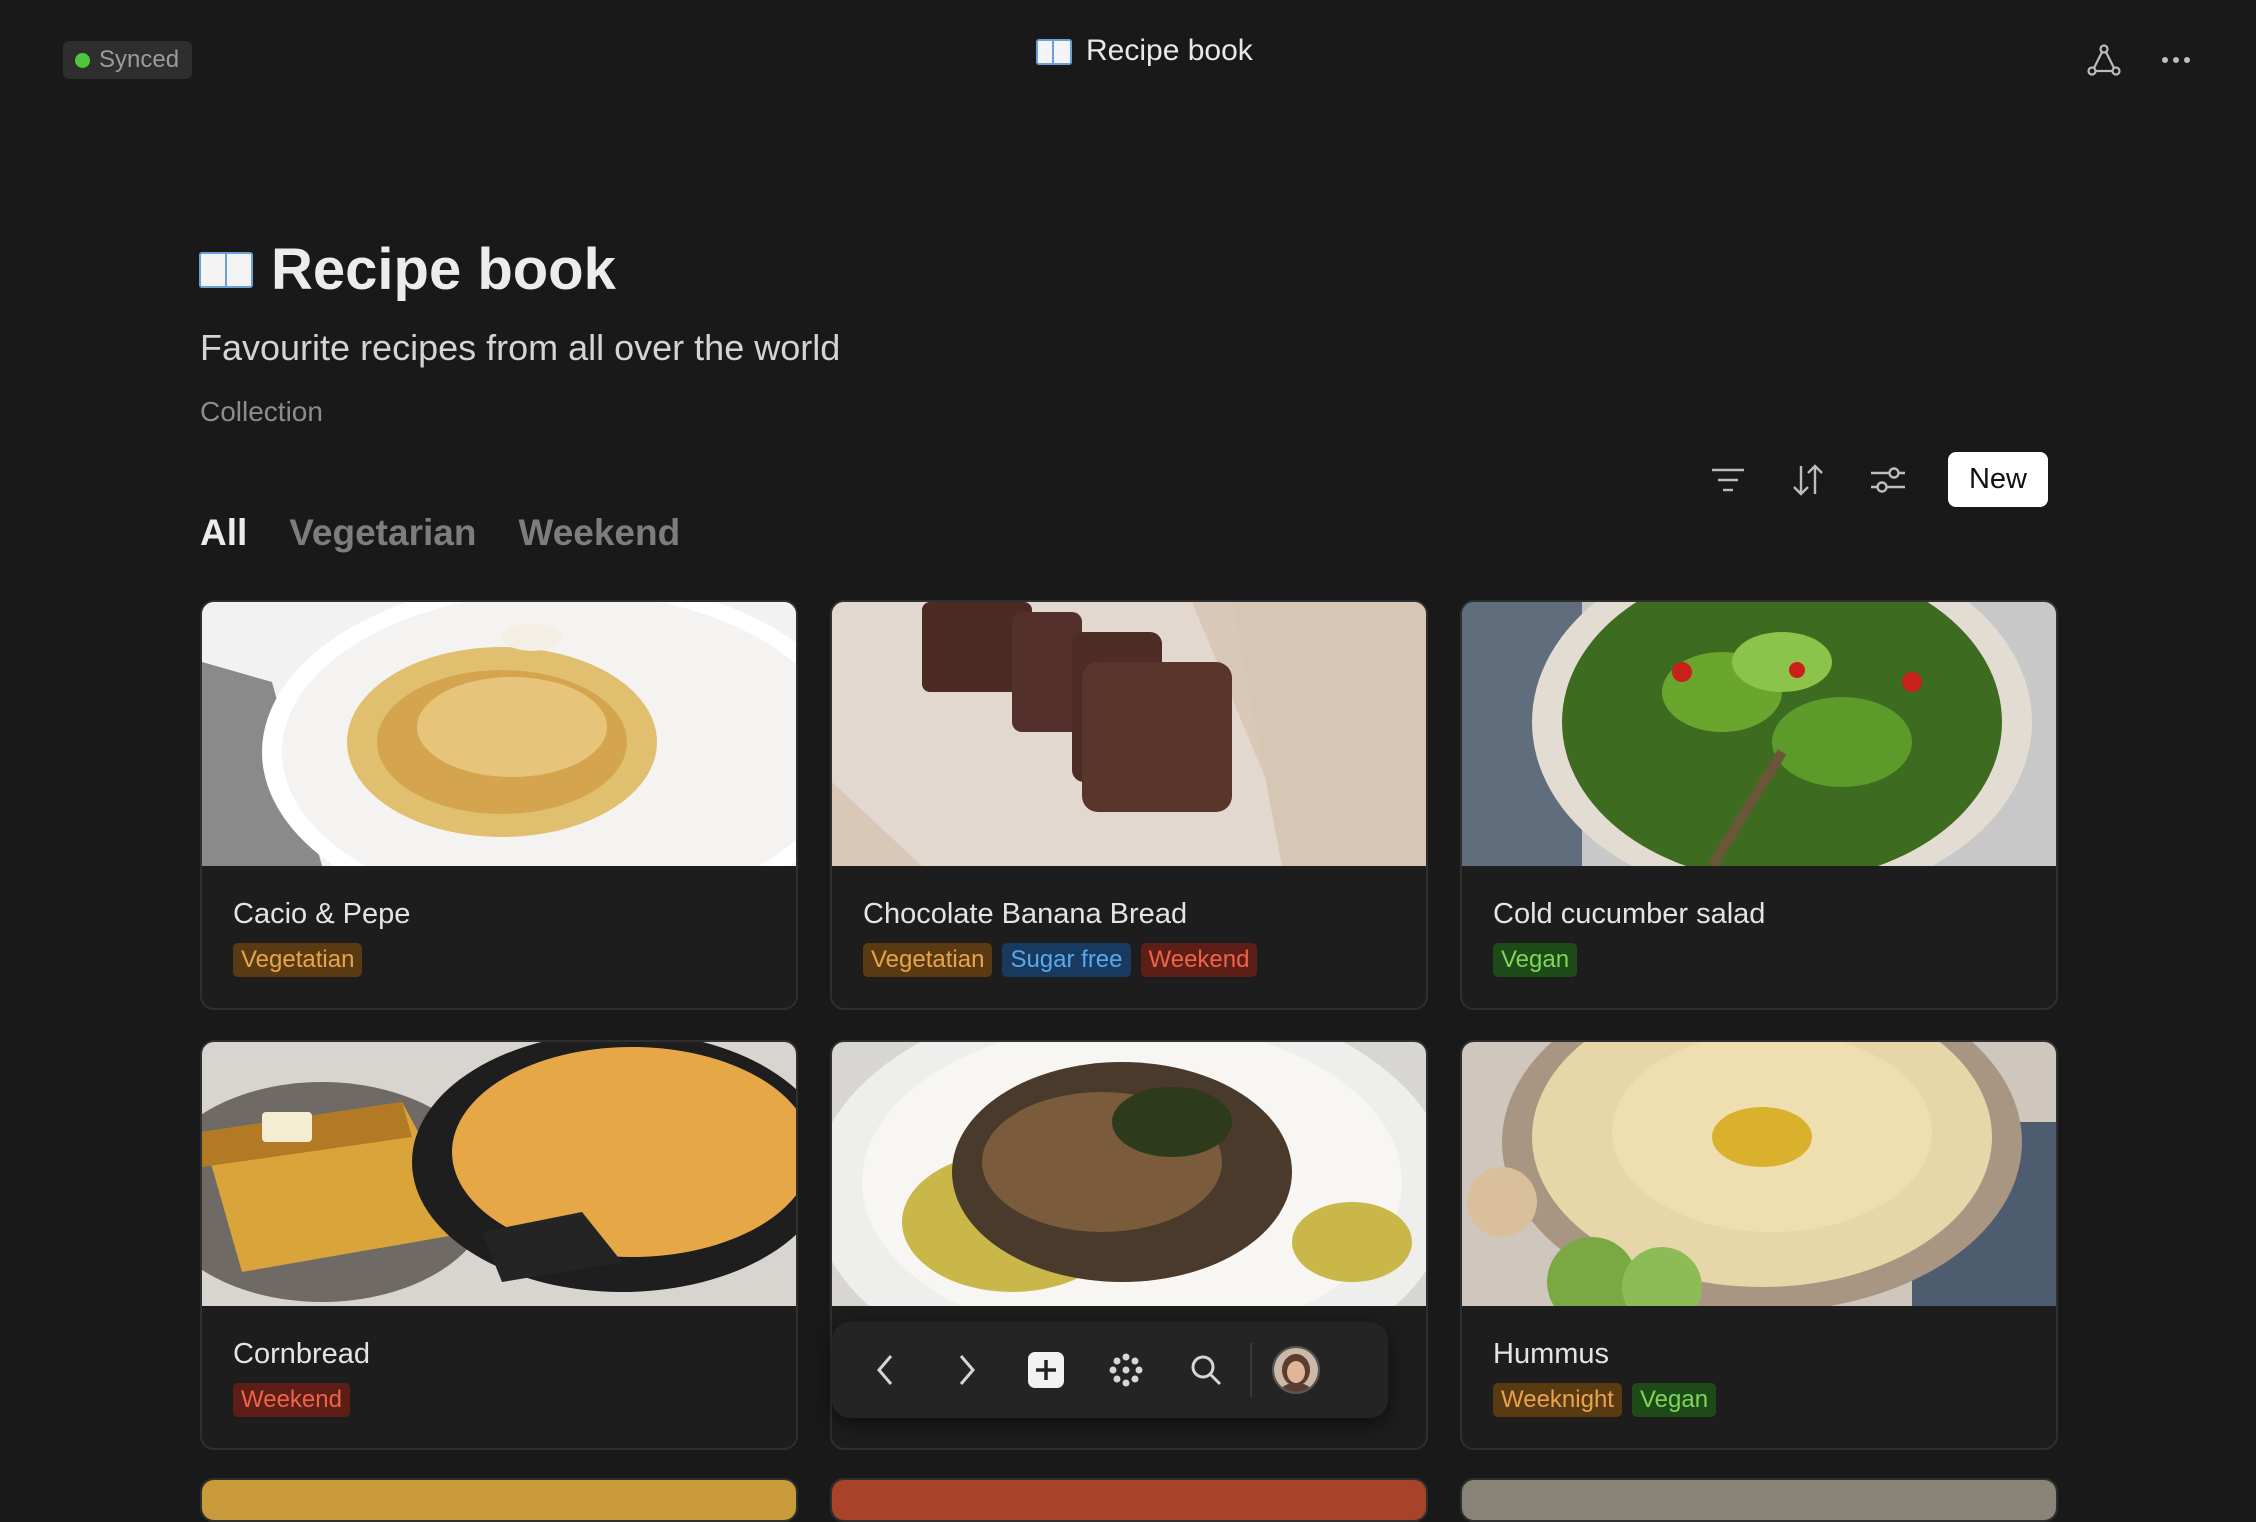  Describe the element at coordinates (1066, 960) in the screenshot. I see `tag-sugar-free: Sugar free` at that location.